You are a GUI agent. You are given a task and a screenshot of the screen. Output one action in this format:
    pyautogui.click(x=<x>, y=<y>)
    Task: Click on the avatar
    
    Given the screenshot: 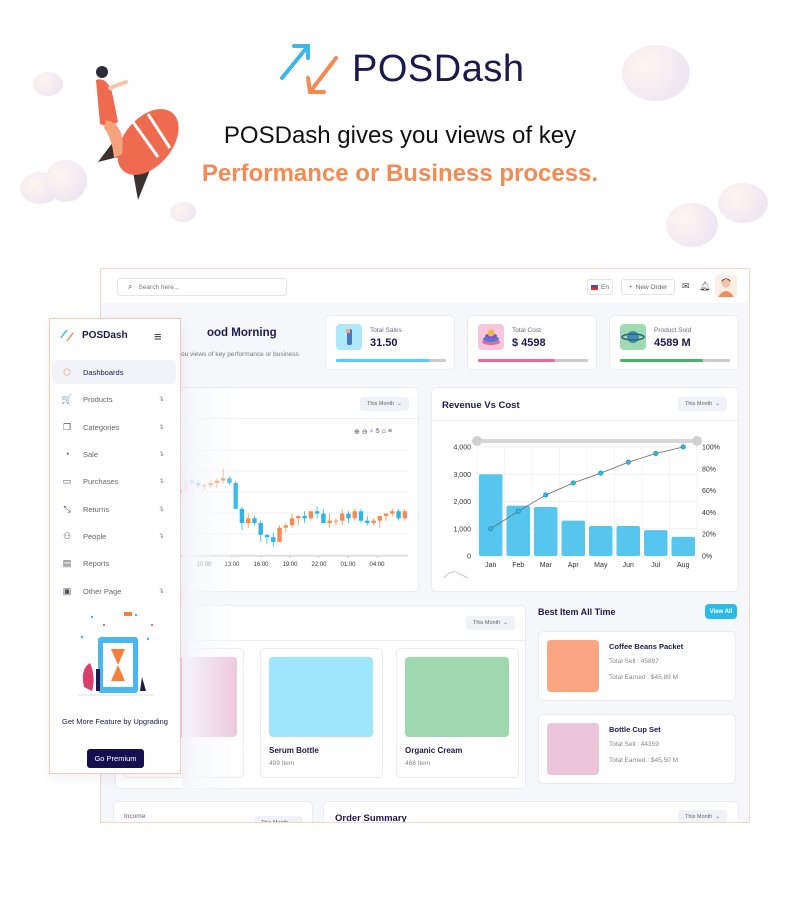 What is the action you would take?
    pyautogui.click(x=726, y=286)
    